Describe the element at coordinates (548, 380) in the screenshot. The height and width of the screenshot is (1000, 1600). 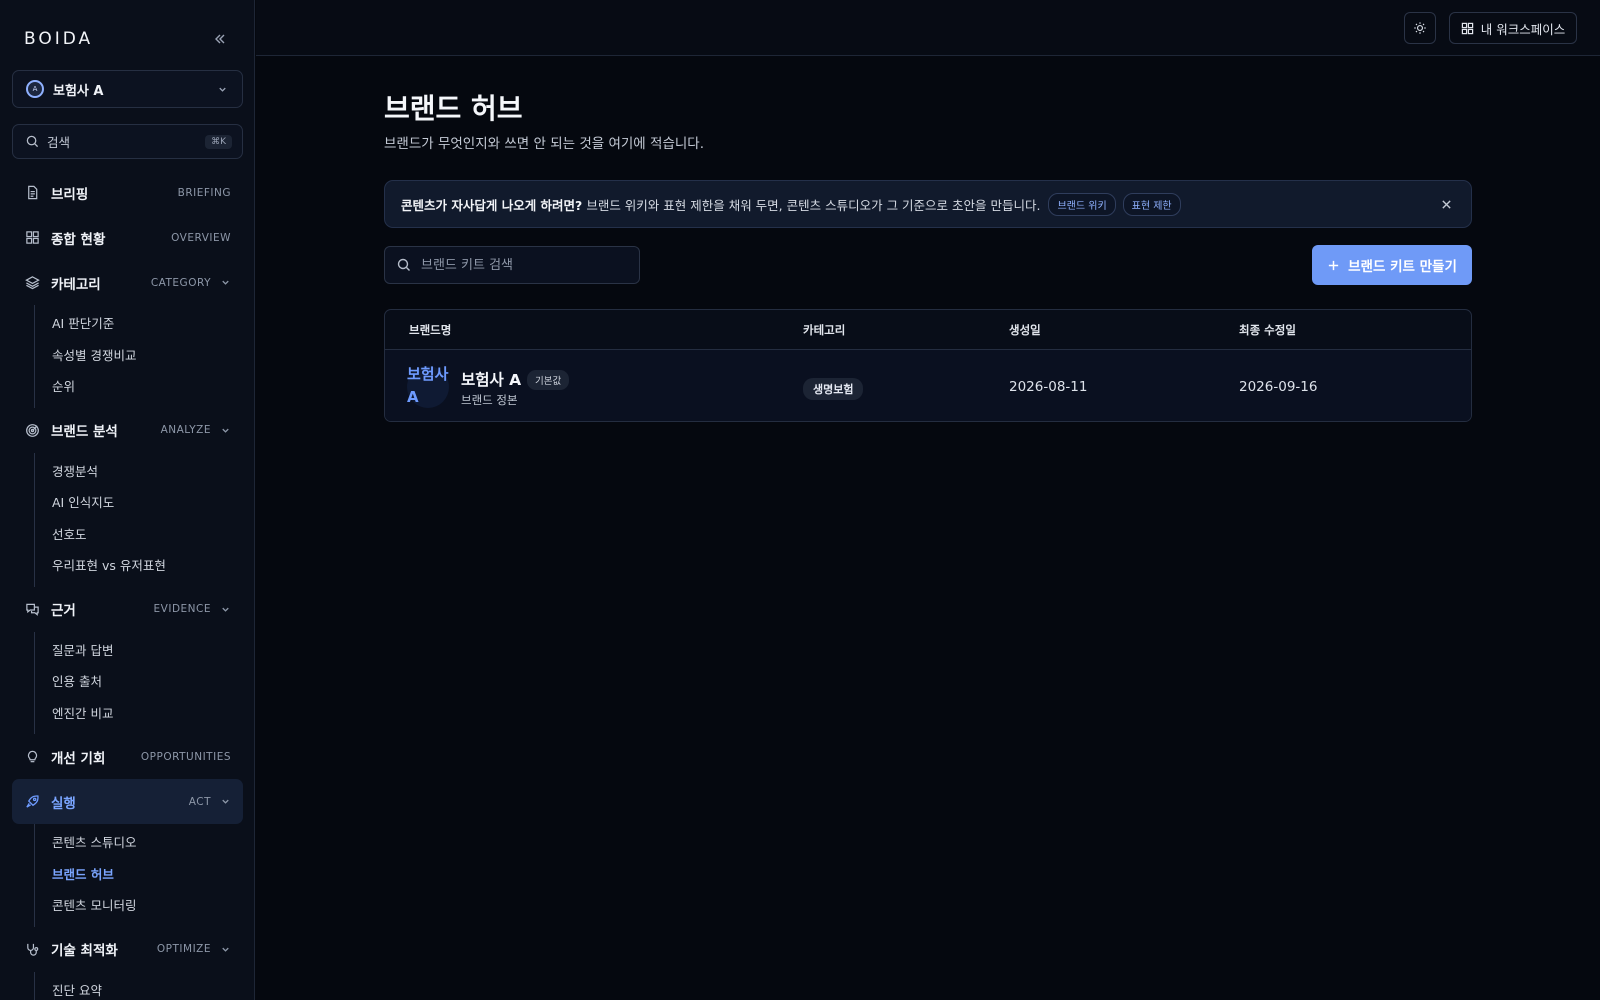
I see `default-badge: 기본값` at that location.